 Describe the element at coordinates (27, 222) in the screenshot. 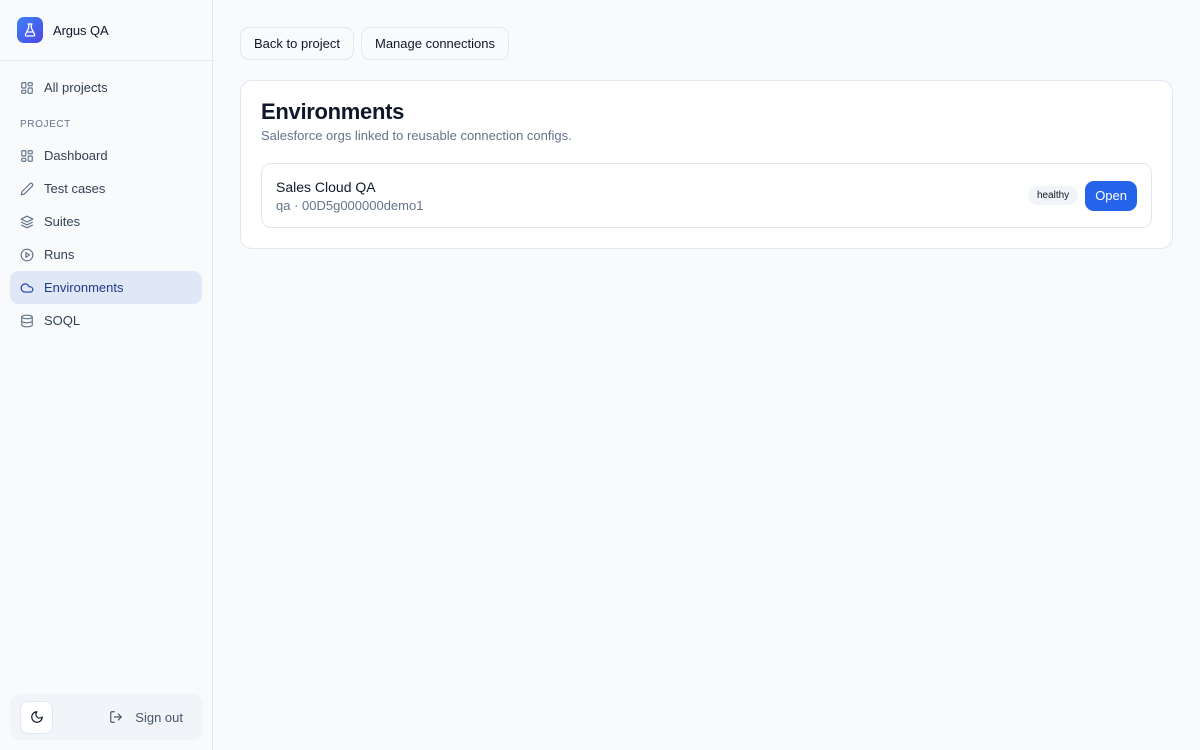

I see `layers-icon` at that location.